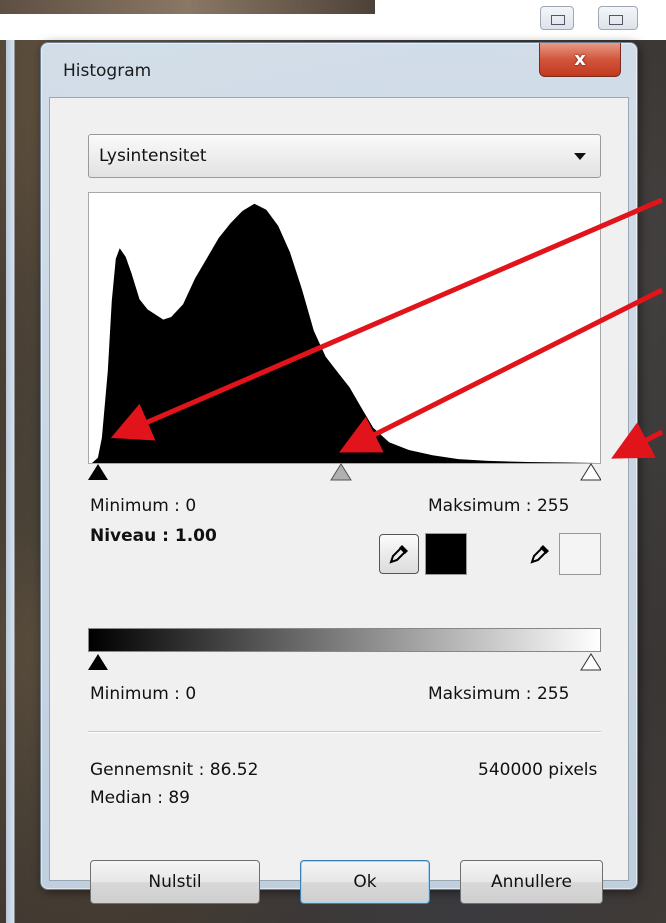  Describe the element at coordinates (140, 798) in the screenshot. I see `median-label: Median : 89` at that location.